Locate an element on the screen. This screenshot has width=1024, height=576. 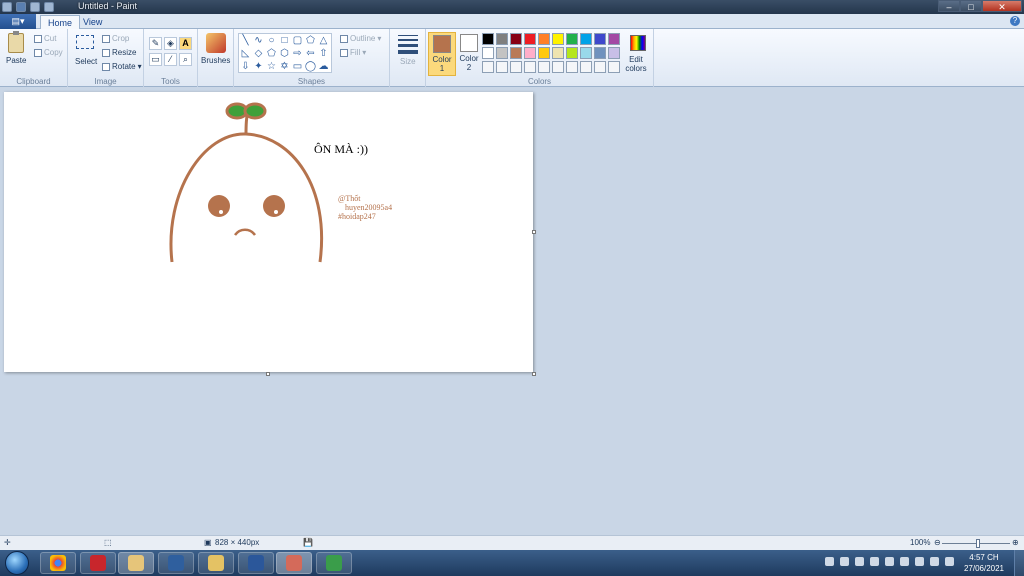
polygon-shape-icon: ⬠ is located at coordinates (310, 40).